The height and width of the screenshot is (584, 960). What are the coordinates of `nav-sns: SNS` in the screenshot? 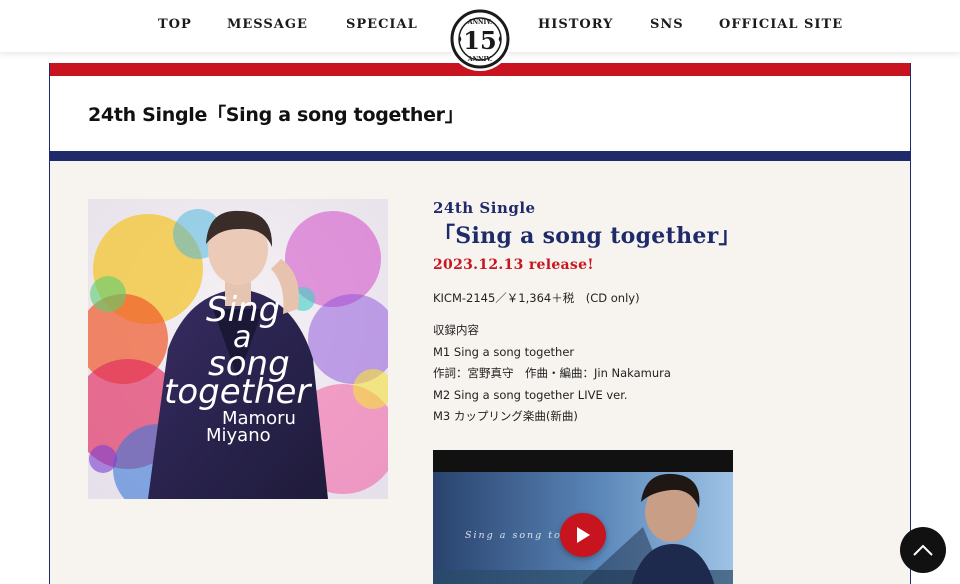 It's located at (667, 24).